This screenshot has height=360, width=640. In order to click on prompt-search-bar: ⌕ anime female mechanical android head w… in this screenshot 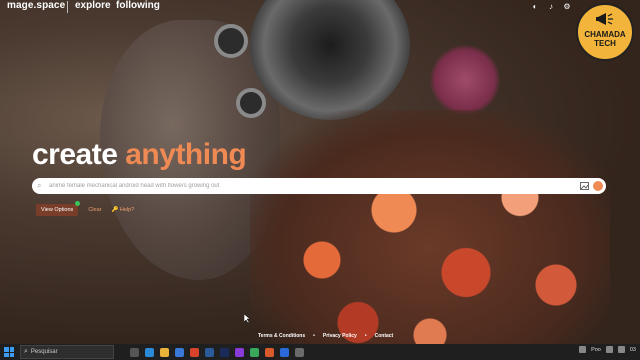, I will do `click(319, 186)`.